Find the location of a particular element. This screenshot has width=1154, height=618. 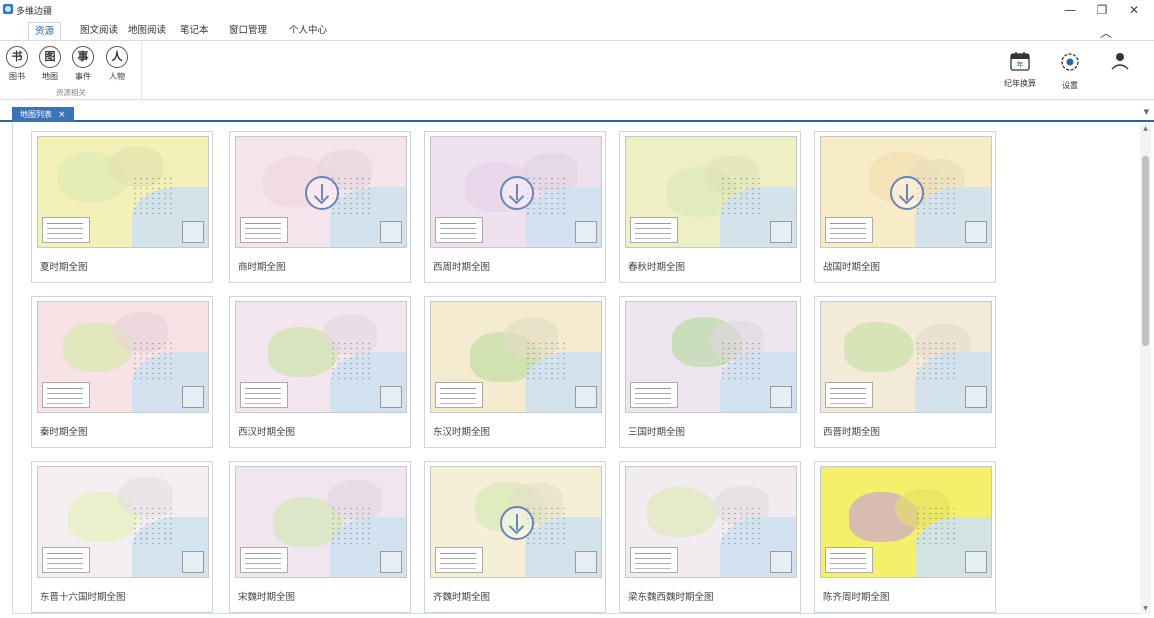

user-button is located at coordinates (1120, 64).